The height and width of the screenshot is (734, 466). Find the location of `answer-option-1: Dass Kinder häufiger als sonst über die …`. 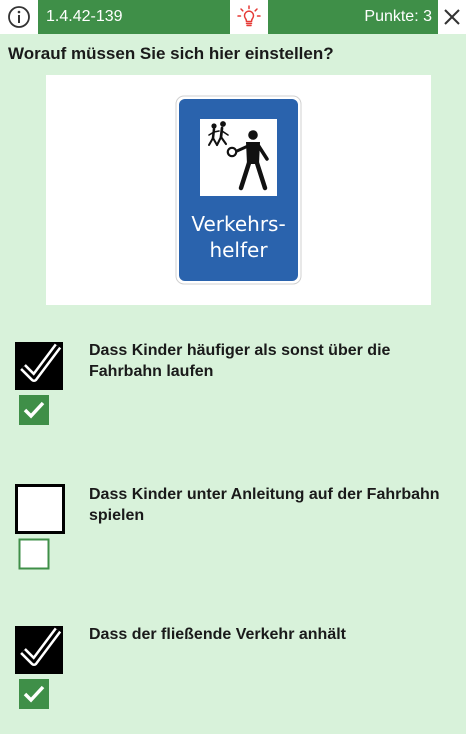

answer-option-1: Dass Kinder häufiger als sonst über die … is located at coordinates (233, 395).